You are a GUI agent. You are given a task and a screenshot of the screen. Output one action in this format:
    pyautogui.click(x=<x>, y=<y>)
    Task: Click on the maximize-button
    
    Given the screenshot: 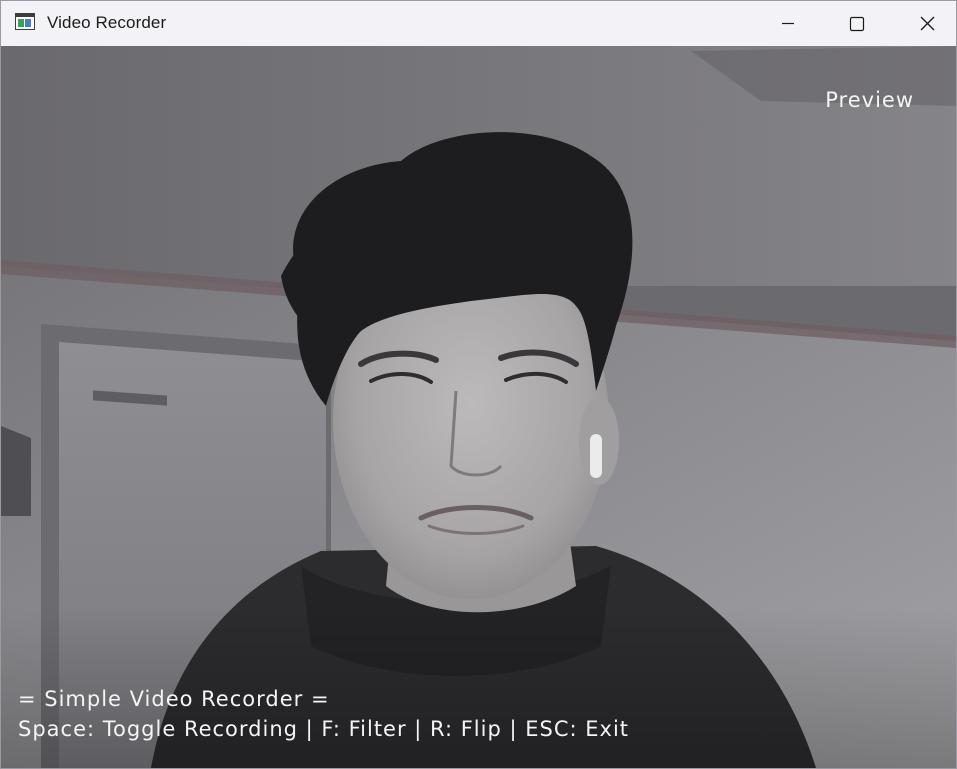 What is the action you would take?
    pyautogui.click(x=857, y=23)
    